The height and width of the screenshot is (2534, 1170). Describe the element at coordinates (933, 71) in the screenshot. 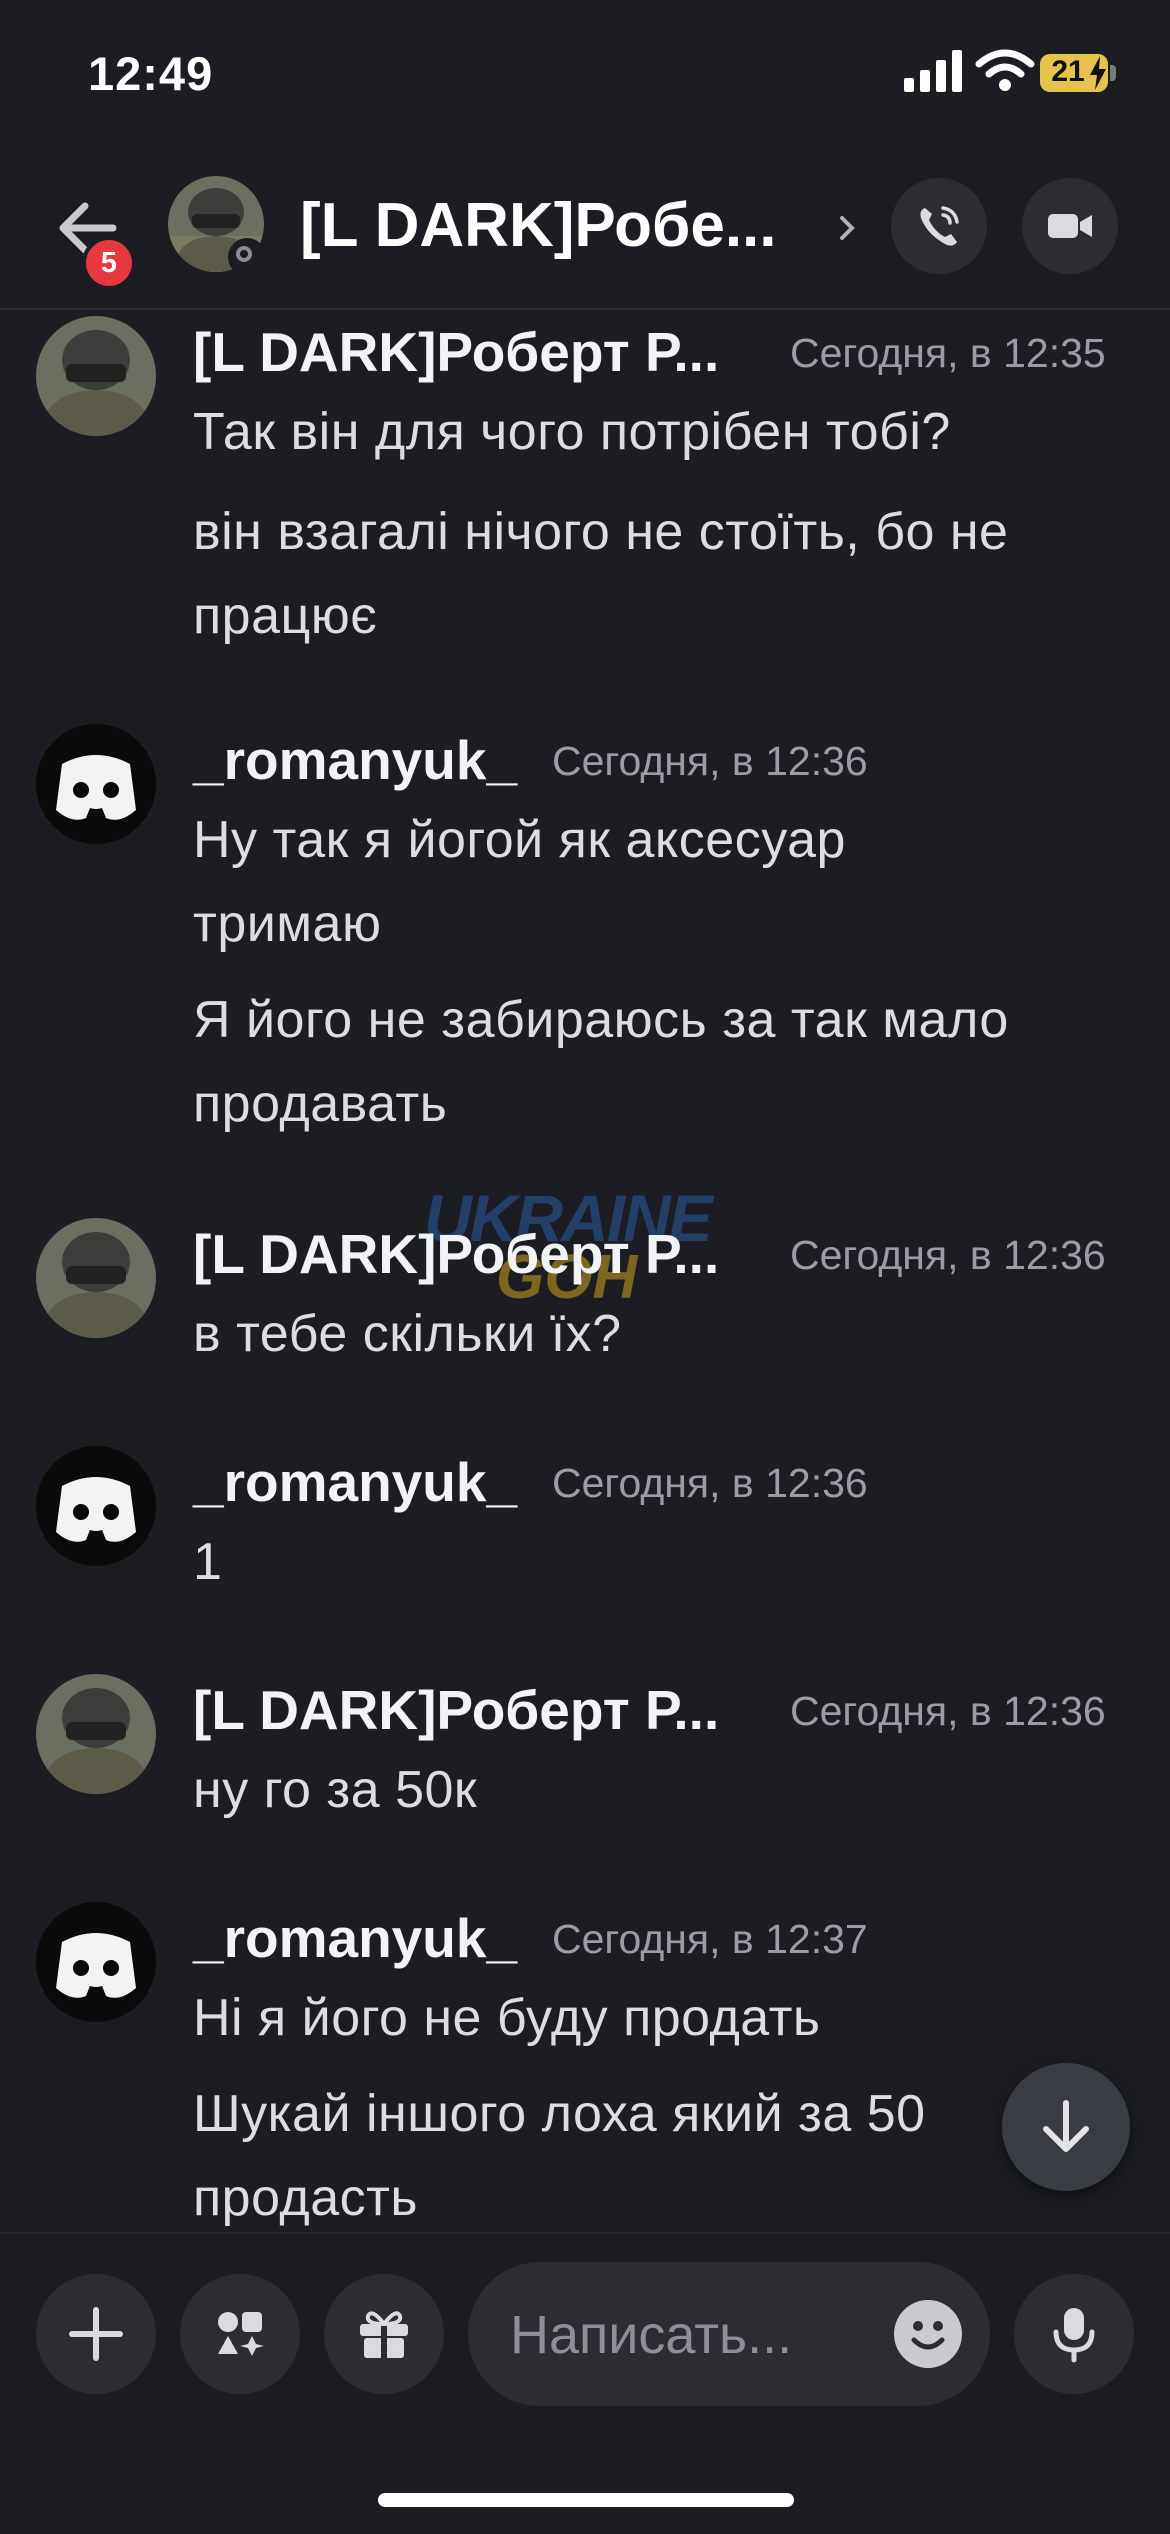

I see `cellular-signal-icon` at that location.